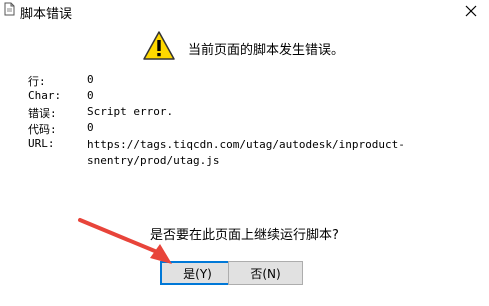 This screenshot has height=306, width=489. I want to click on document-icon, so click(9, 9).